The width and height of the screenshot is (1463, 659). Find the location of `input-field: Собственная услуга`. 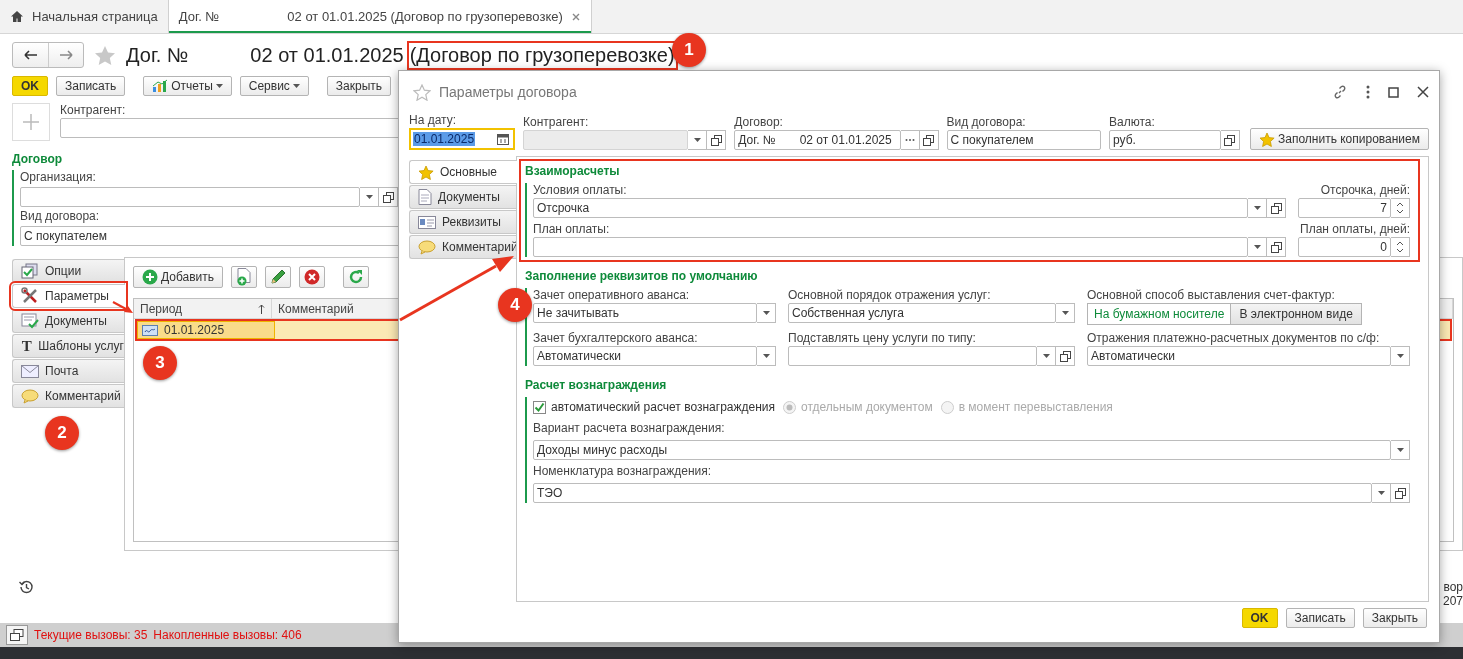

input-field: Собственная услуга is located at coordinates (922, 313).